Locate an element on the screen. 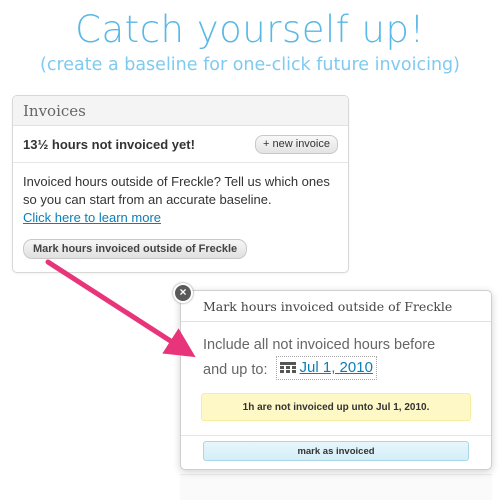  calendar-icon is located at coordinates (287, 367).